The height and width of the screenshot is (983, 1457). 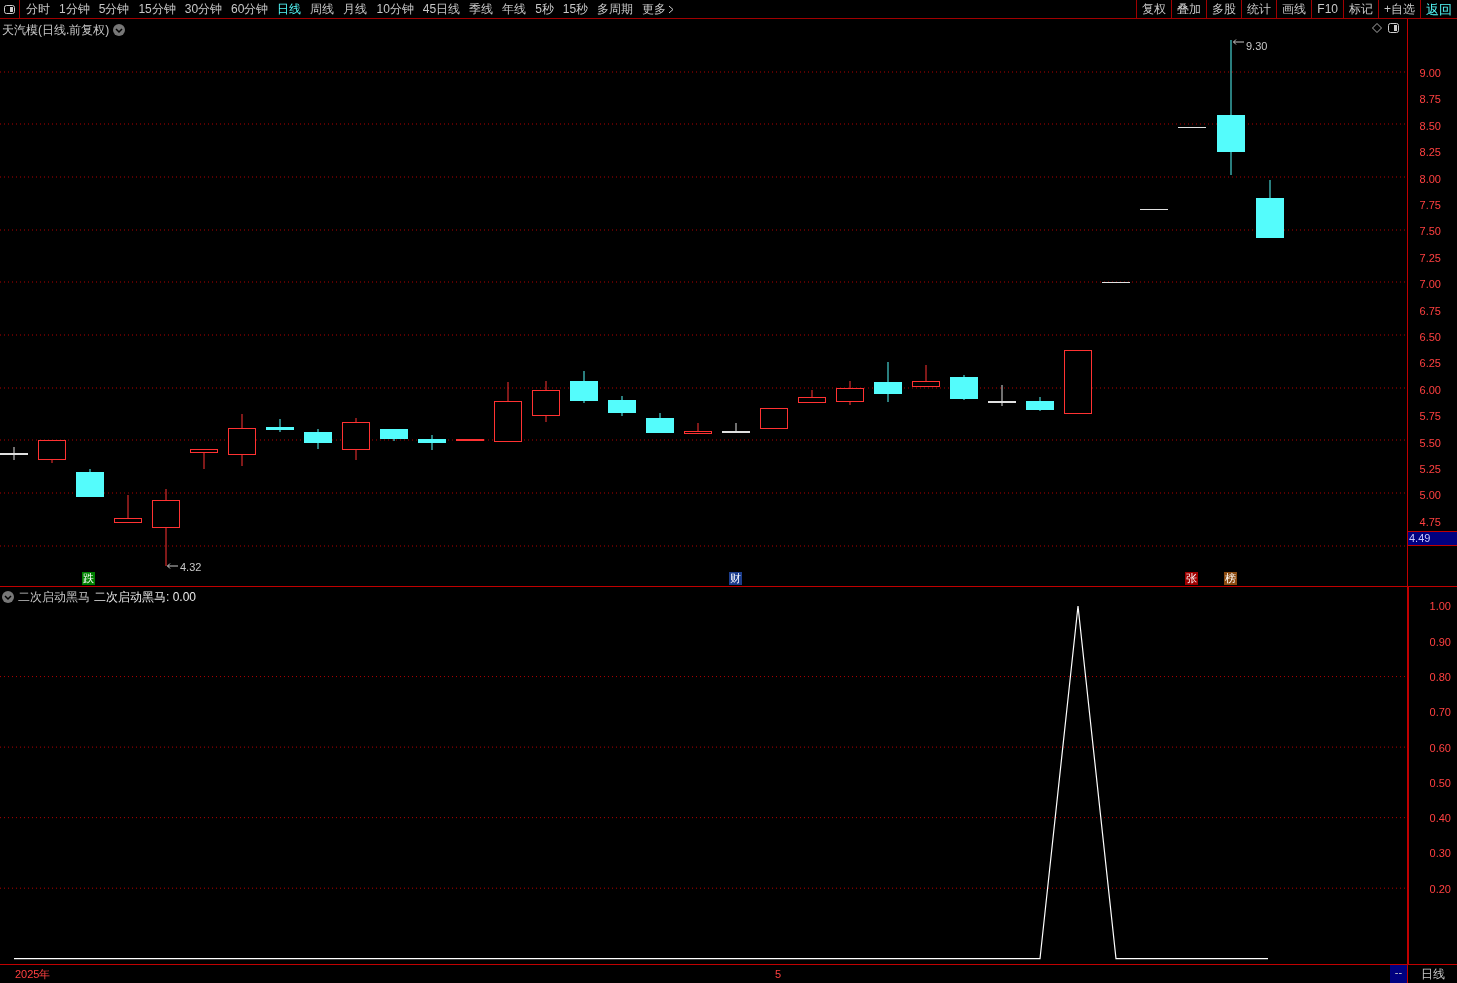 What do you see at coordinates (74, 9) in the screenshot?
I see `period-tab: 1分钟` at bounding box center [74, 9].